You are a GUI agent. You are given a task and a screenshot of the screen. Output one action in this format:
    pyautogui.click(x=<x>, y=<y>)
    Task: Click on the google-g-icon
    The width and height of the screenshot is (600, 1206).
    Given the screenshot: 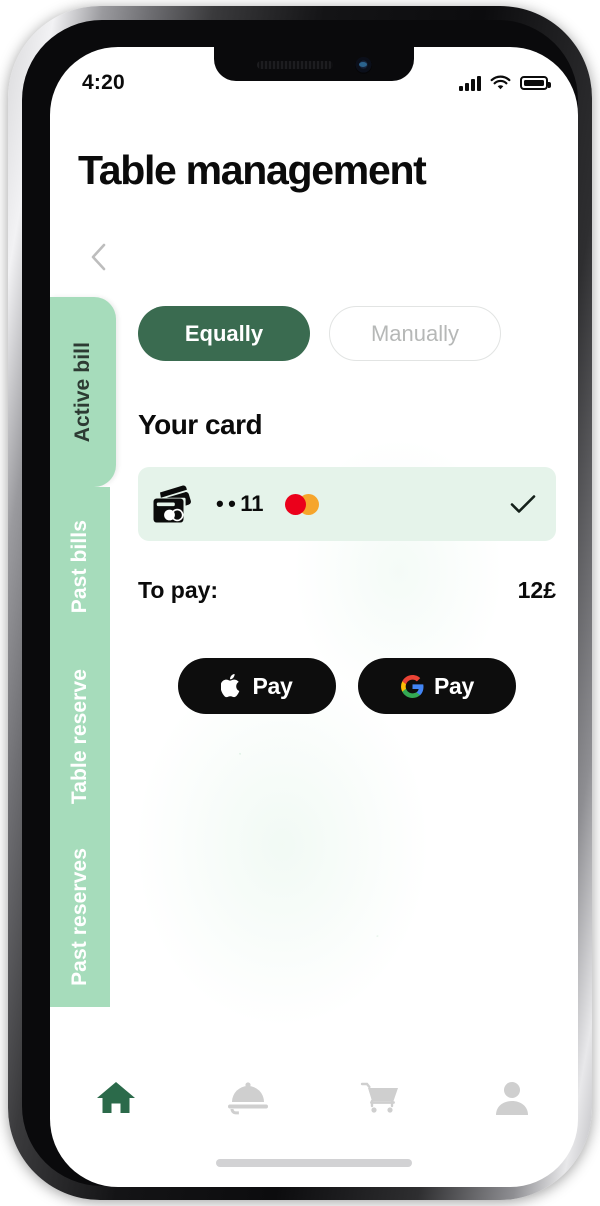 What is the action you would take?
    pyautogui.click(x=412, y=686)
    